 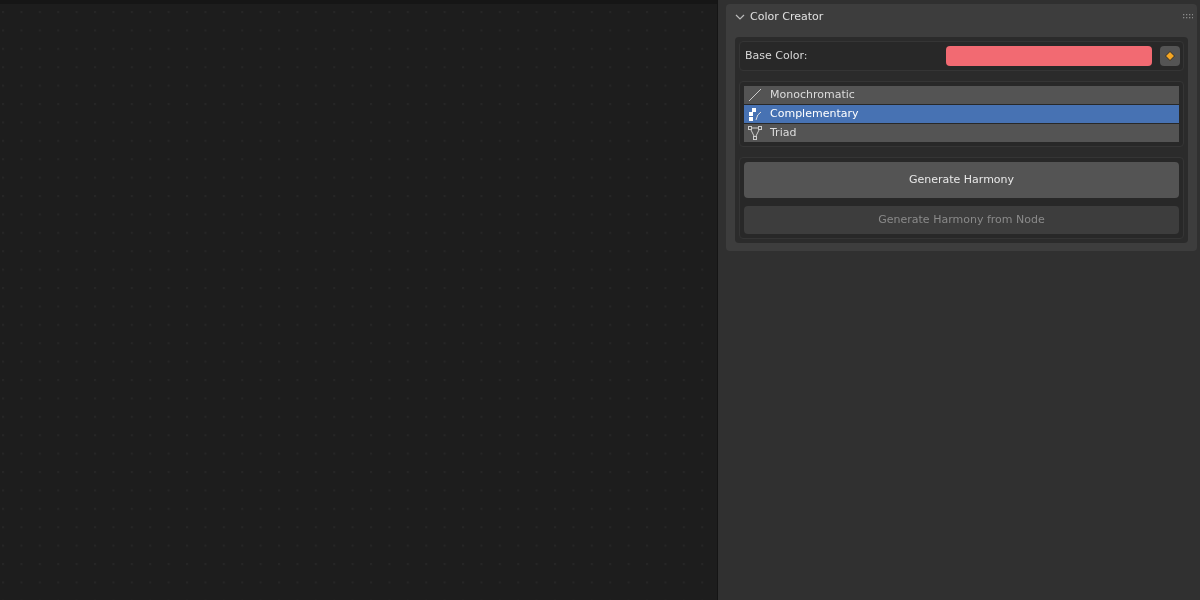 What do you see at coordinates (961, 180) in the screenshot?
I see `generate-button: Generate Harmony` at bounding box center [961, 180].